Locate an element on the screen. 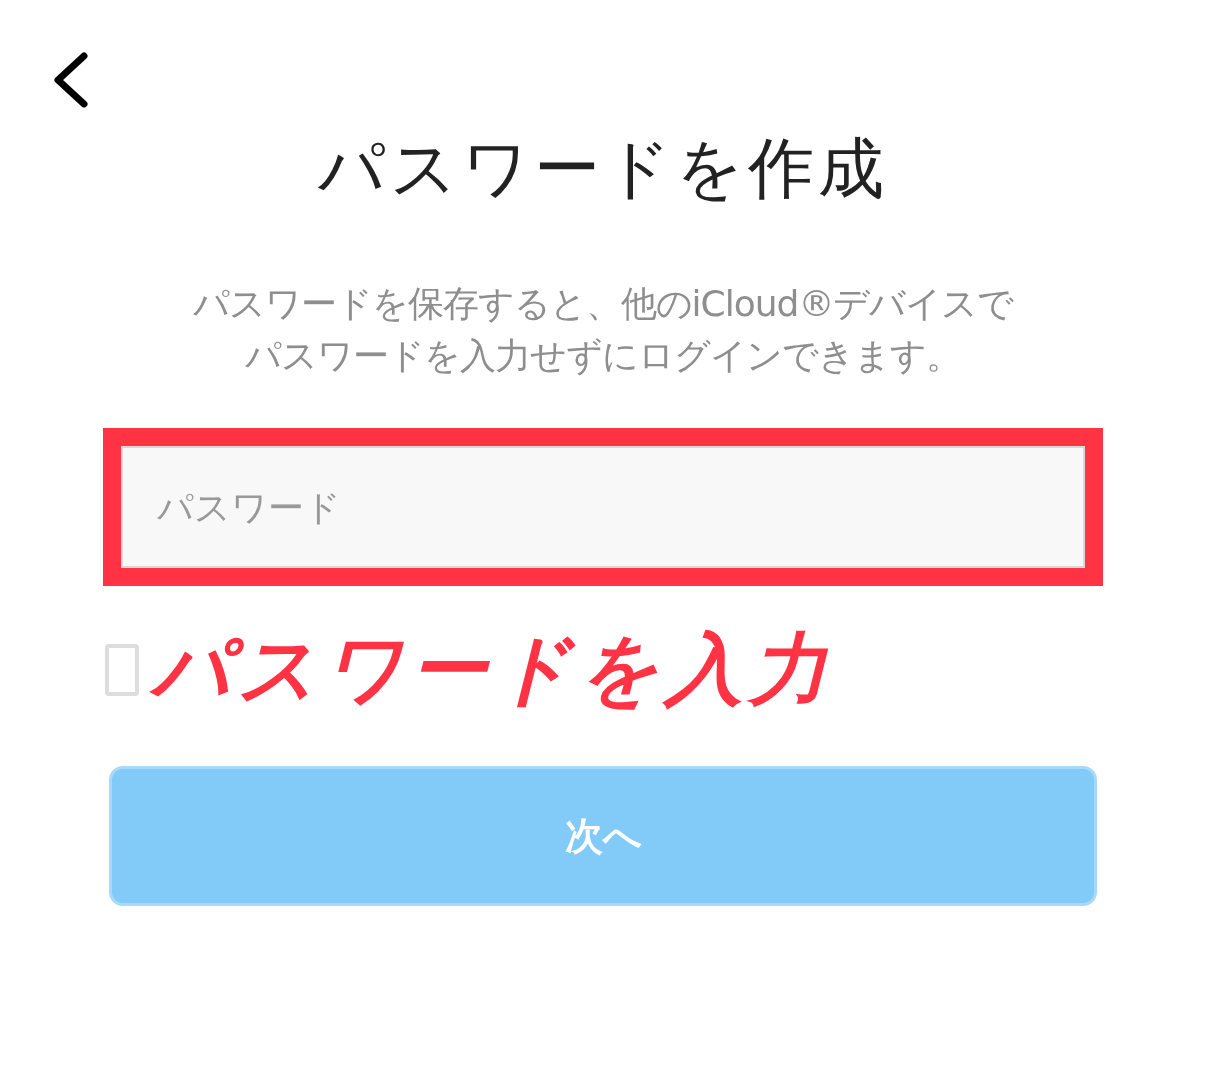  checkbox is located at coordinates (122, 670).